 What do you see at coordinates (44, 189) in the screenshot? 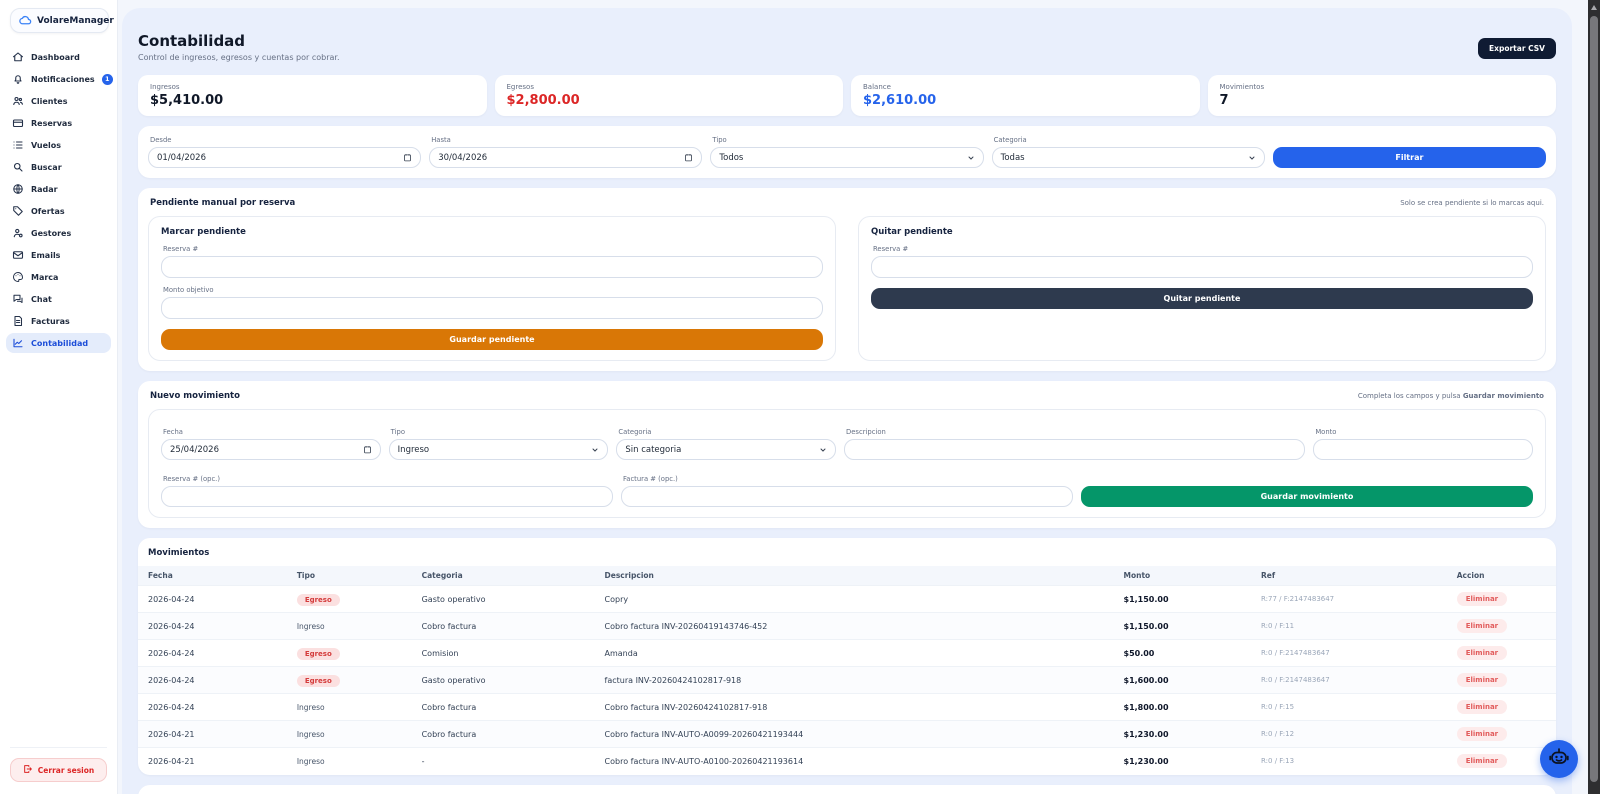
I see `sidebar-item-label: Radar` at bounding box center [44, 189].